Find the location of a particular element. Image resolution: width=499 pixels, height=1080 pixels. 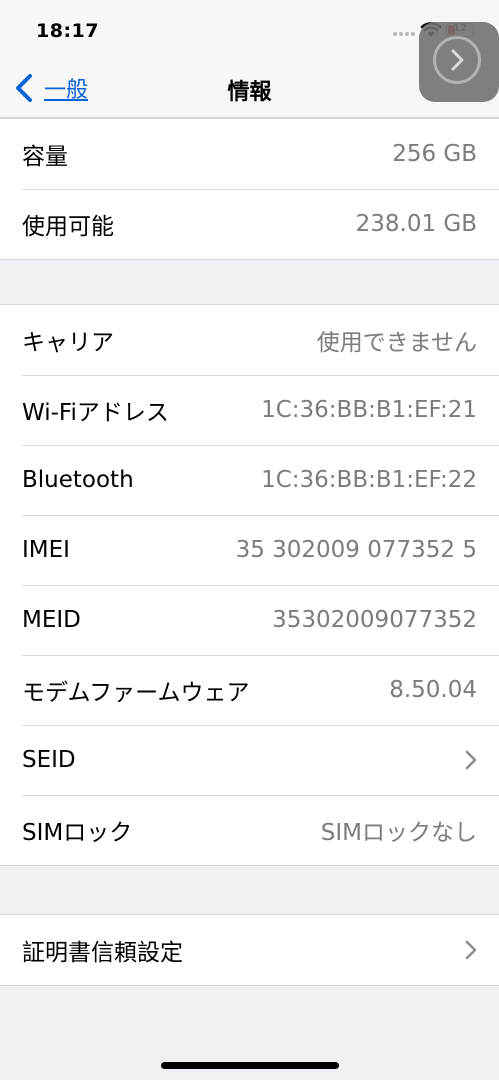

row-value: 8.50.04 is located at coordinates (433, 690).